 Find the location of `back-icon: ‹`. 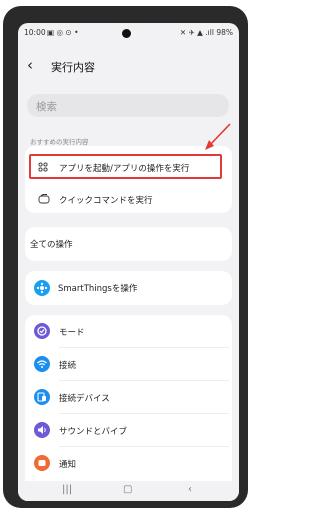

back-icon: ‹ is located at coordinates (30, 65).